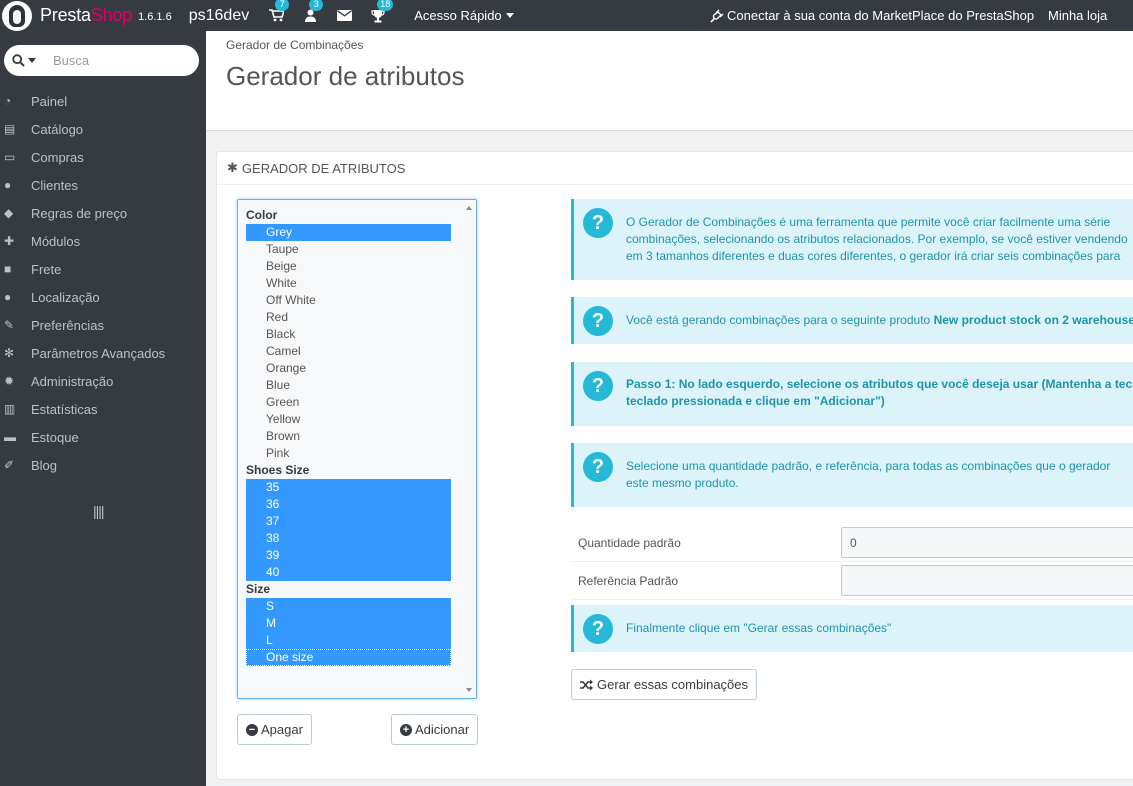 Image resolution: width=1133 pixels, height=786 pixels. Describe the element at coordinates (262, 215) in the screenshot. I see `attribute-group-label: Color` at that location.